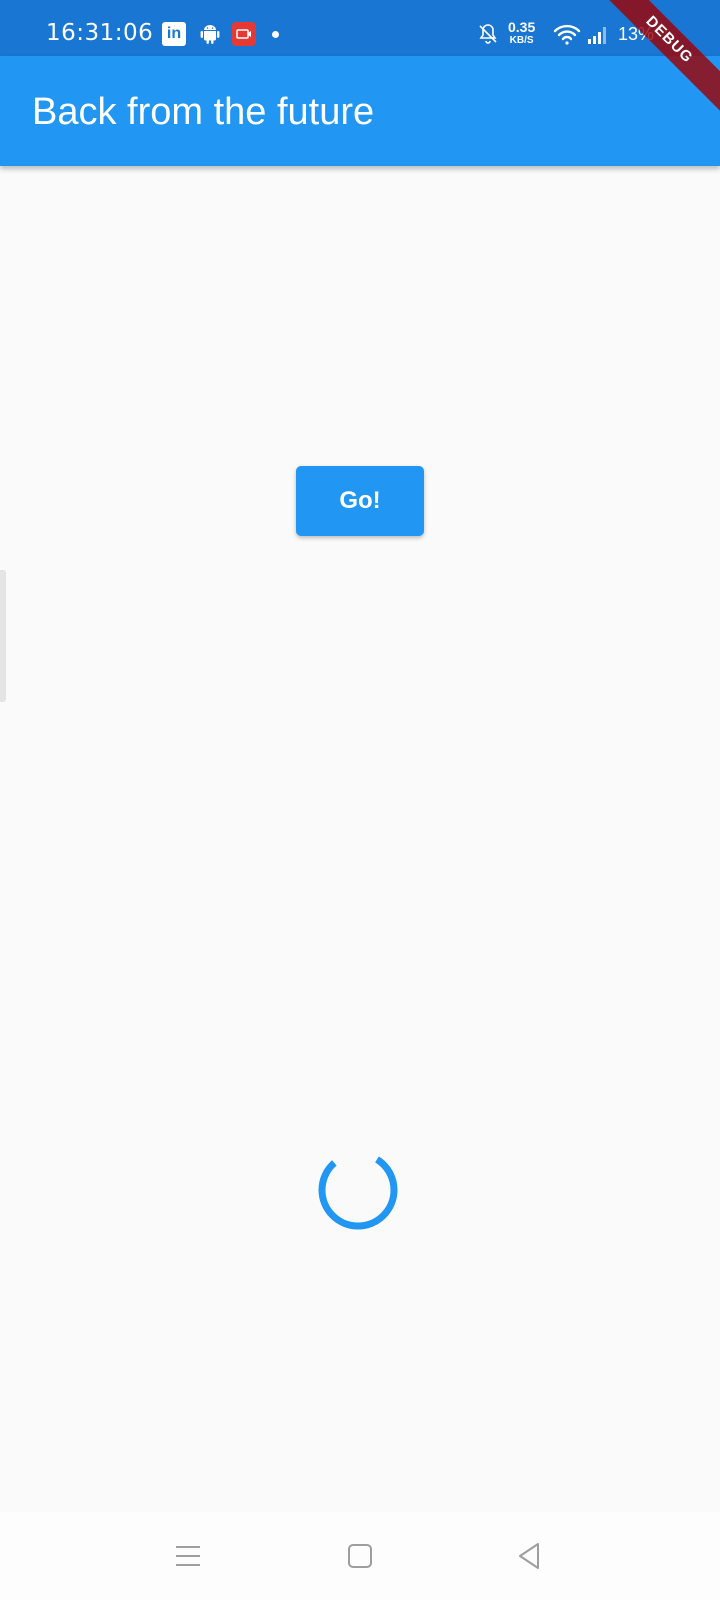  I want to click on menu-icon, so click(188, 1556).